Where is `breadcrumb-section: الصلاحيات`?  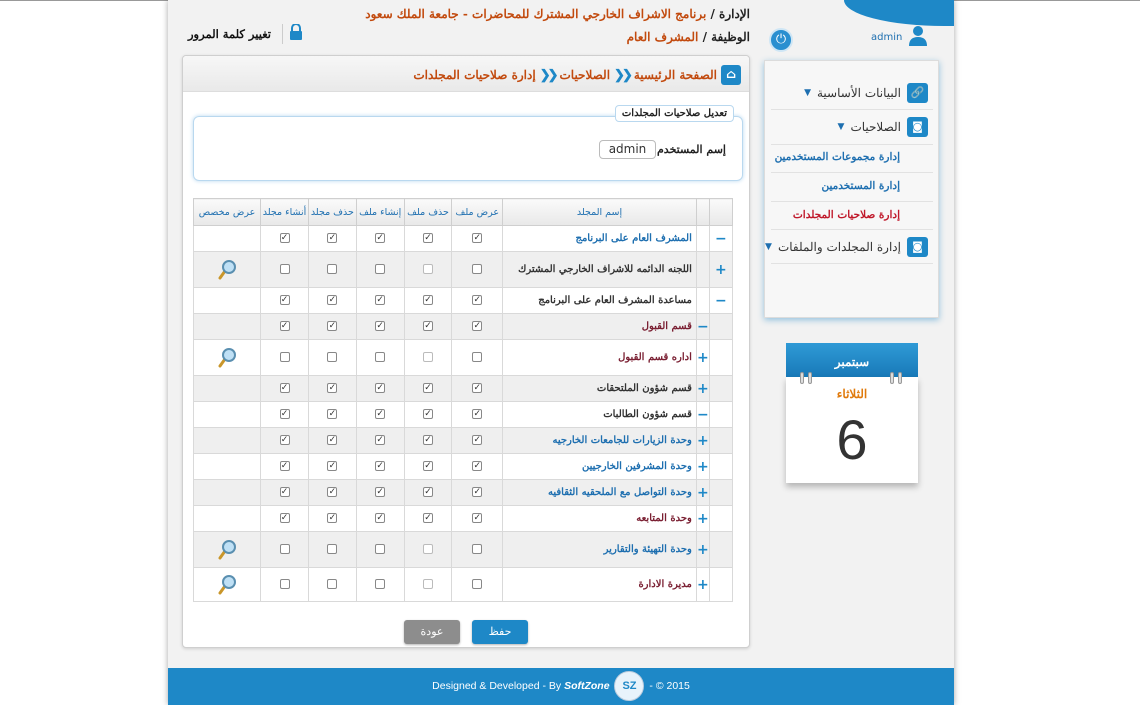
breadcrumb-section: الصلاحيات is located at coordinates (584, 75).